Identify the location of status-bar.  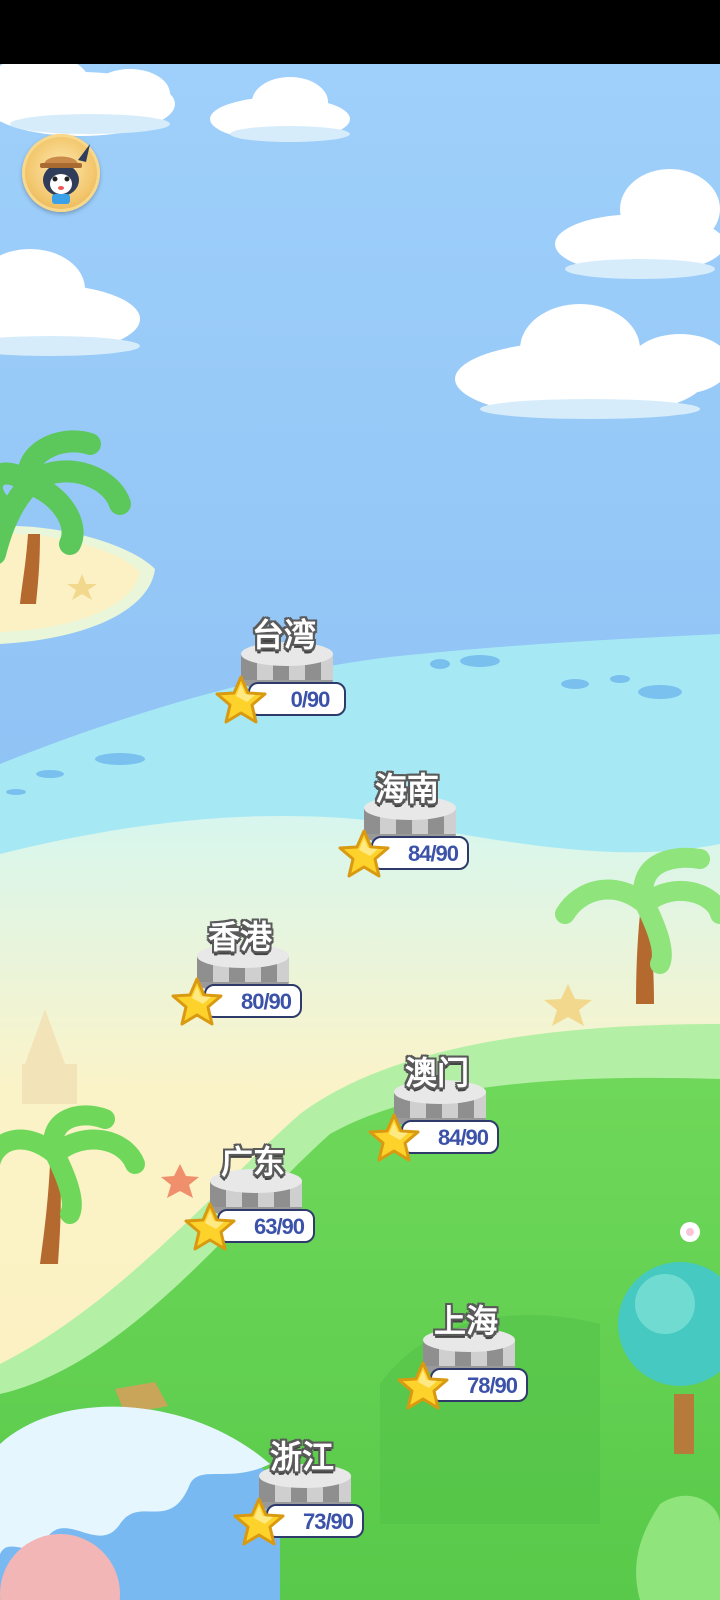
(360, 32).